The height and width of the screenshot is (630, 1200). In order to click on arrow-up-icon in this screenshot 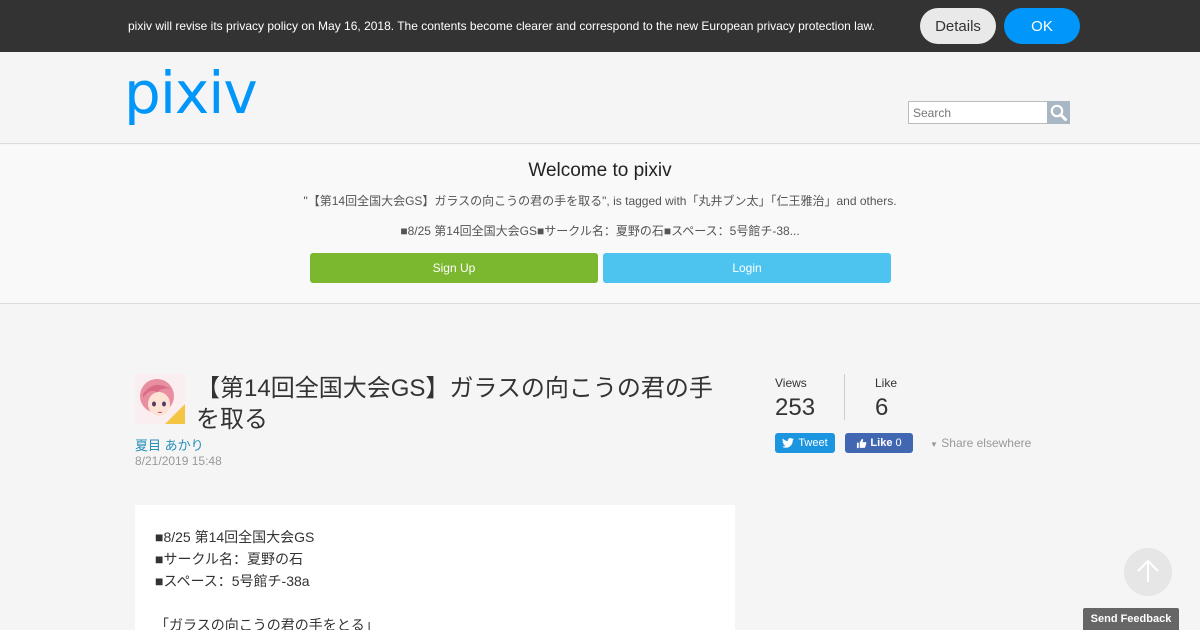, I will do `click(1148, 570)`.